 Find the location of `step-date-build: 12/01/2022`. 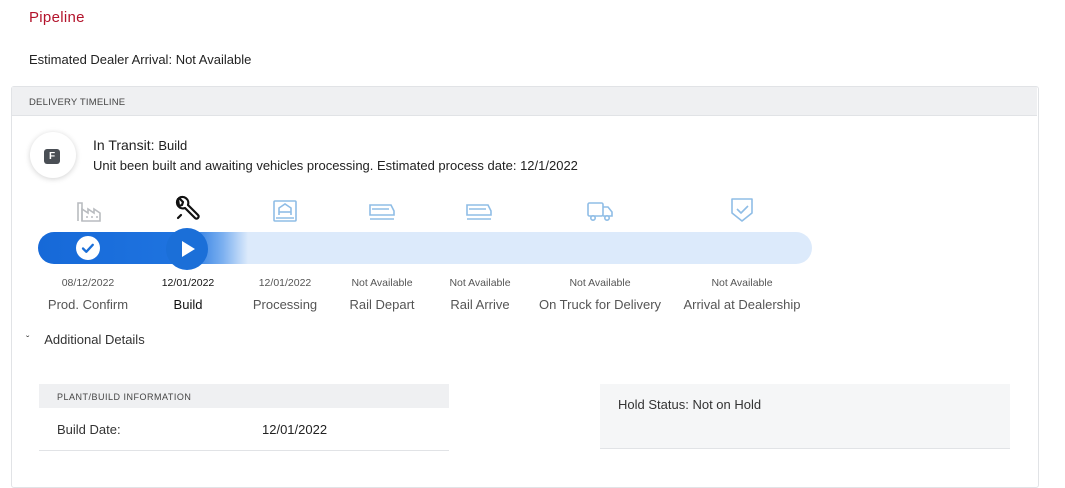

step-date-build: 12/01/2022 is located at coordinates (188, 283).